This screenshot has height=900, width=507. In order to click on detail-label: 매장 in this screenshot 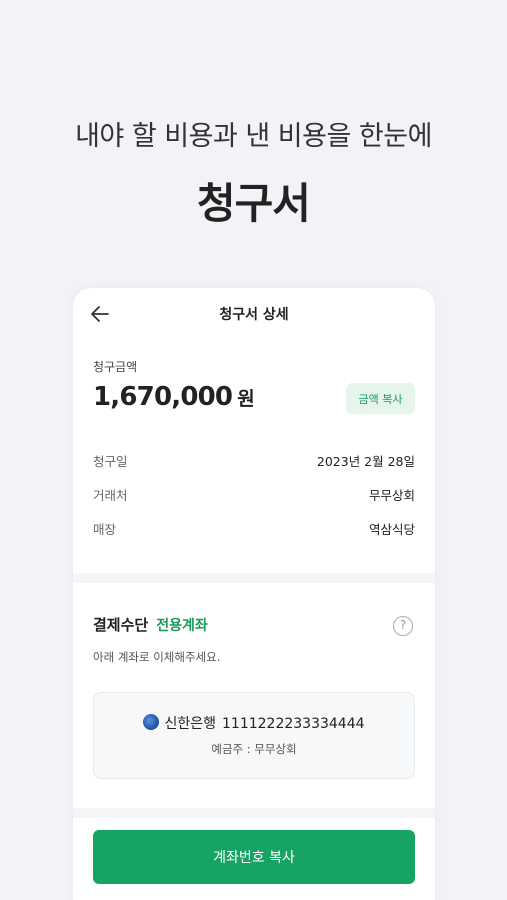, I will do `click(105, 529)`.